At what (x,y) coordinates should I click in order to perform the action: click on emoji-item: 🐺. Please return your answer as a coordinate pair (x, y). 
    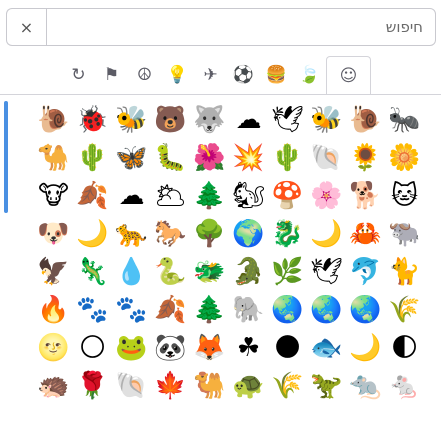
    Looking at the image, I should click on (209, 120).